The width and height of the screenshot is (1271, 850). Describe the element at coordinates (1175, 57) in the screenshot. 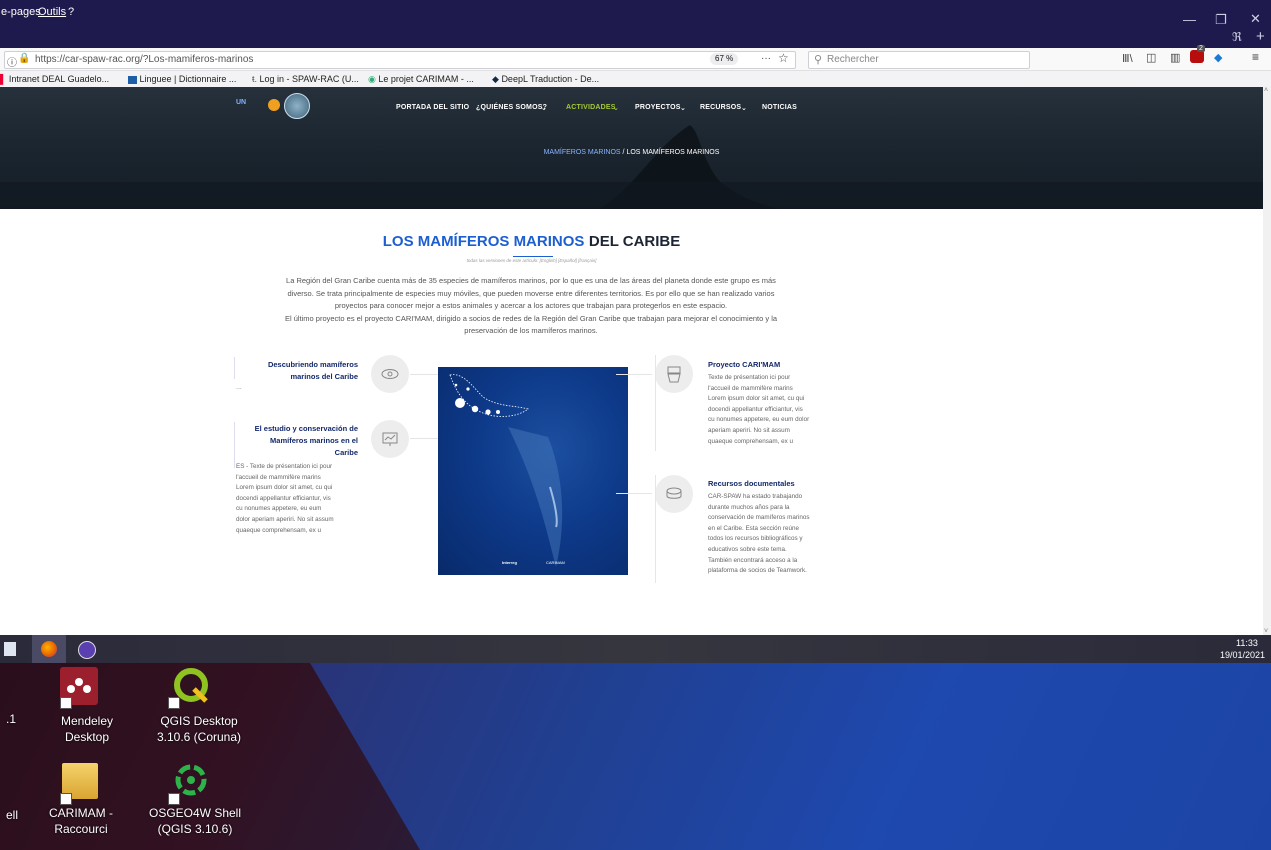

I see `reader-icon: ▥` at that location.